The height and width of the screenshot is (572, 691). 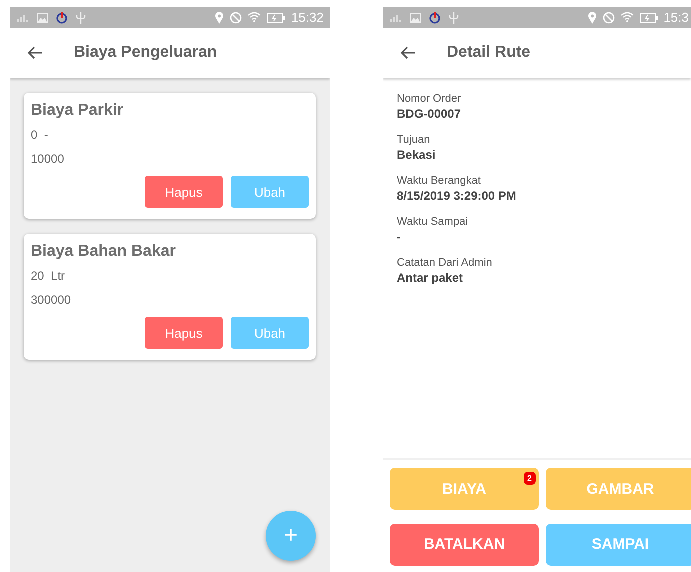 What do you see at coordinates (439, 181) in the screenshot?
I see `field-label: Waktu Berangkat` at bounding box center [439, 181].